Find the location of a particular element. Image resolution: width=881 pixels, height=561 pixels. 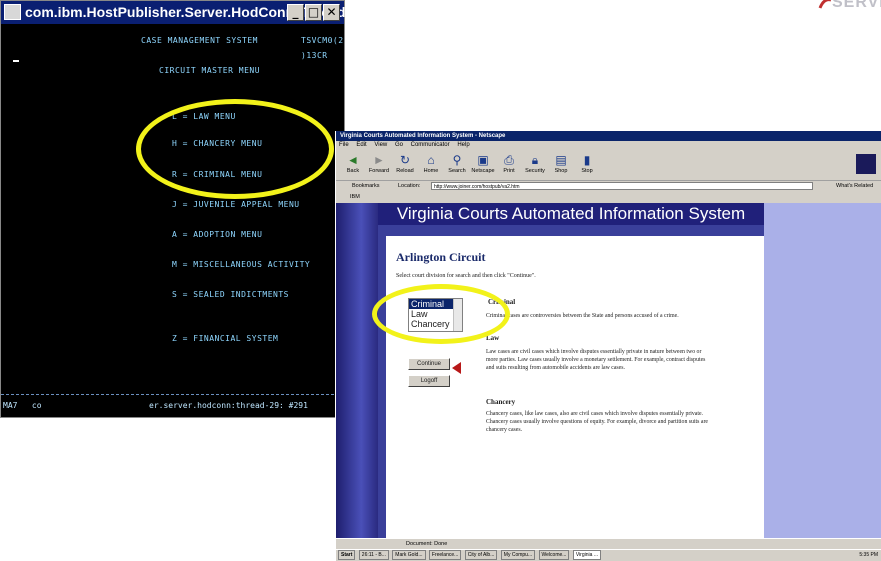

shop-button: ▤ Shop is located at coordinates (561, 165).